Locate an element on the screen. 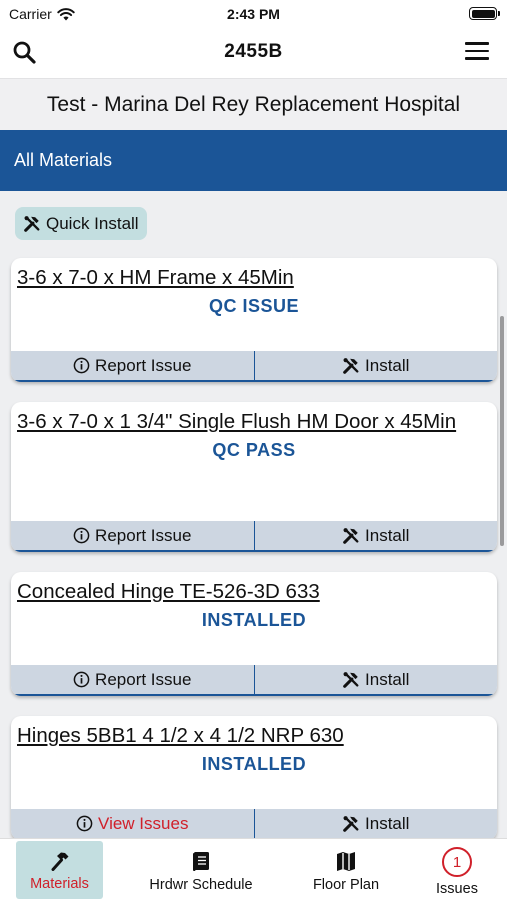 Image resolution: width=507 pixels, height=900 pixels. quick-install-button: Quick Install is located at coordinates (81, 223).